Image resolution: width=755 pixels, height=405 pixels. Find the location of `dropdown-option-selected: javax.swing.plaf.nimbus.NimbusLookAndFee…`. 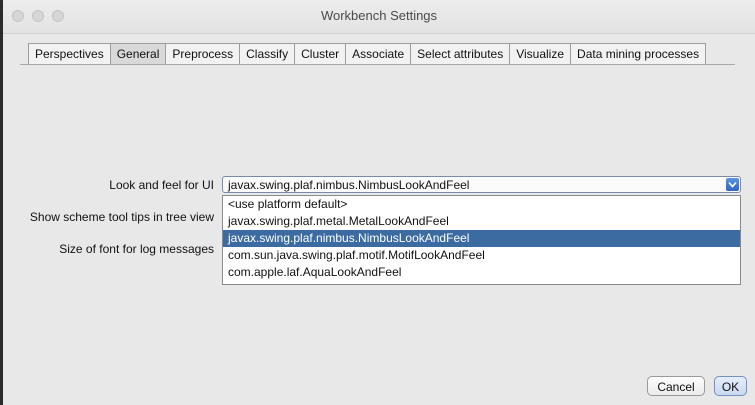

dropdown-option-selected: javax.swing.plaf.nimbus.NimbusLookAndFee… is located at coordinates (481, 238).